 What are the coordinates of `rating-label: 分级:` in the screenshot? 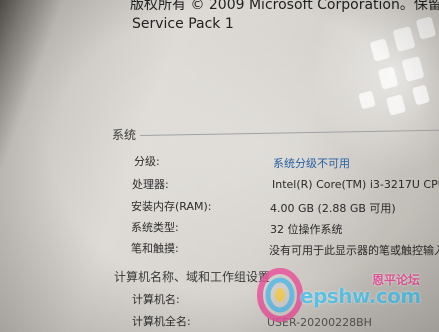 It's located at (147, 161).